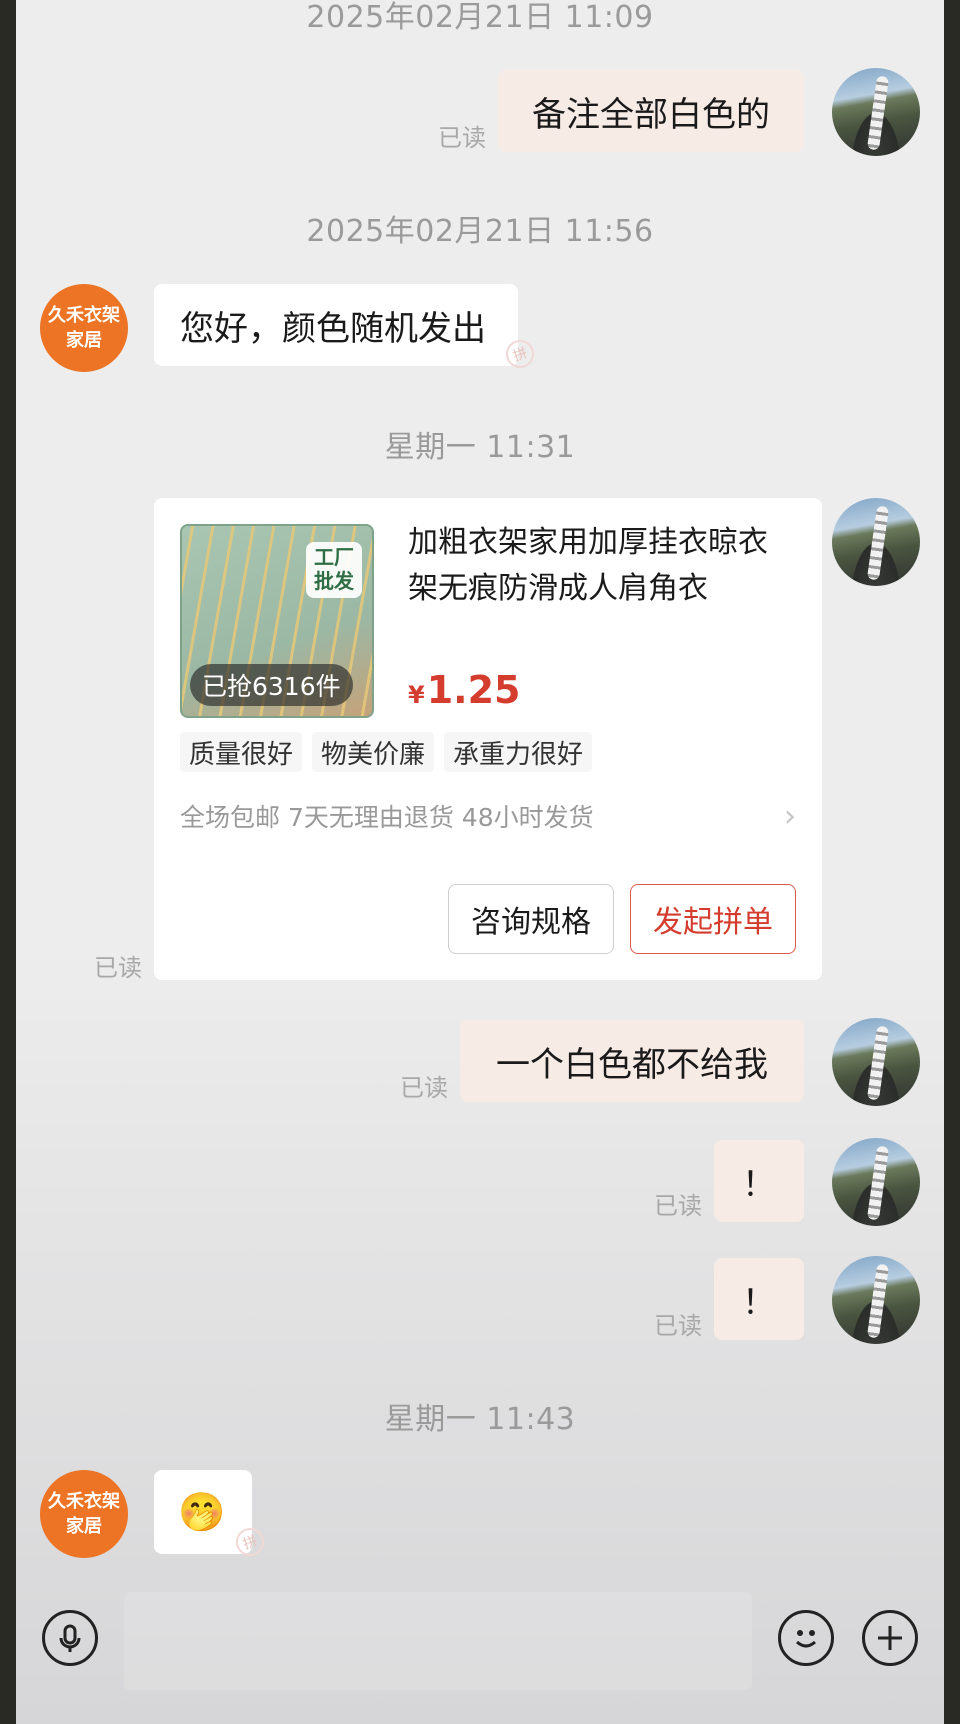 The width and height of the screenshot is (960, 1724). Describe the element at coordinates (334, 581) in the screenshot. I see `badge-text: 批发` at that location.